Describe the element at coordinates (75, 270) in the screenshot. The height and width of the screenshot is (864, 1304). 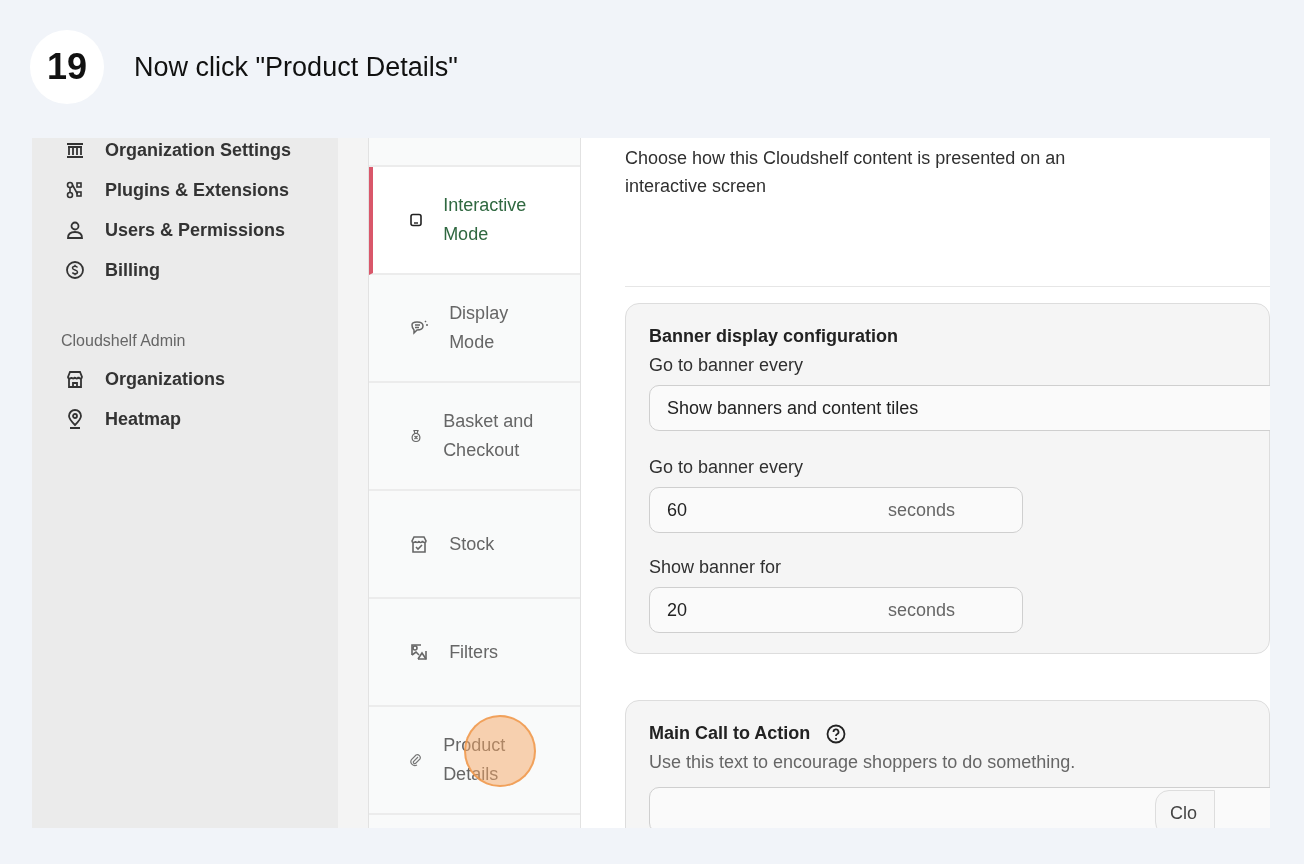
I see `dollar-icon` at that location.